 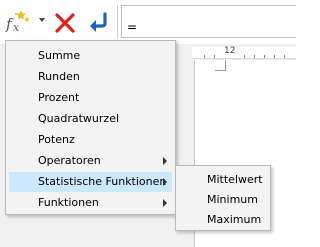 I want to click on menu-item-label: Runden, so click(x=59, y=76).